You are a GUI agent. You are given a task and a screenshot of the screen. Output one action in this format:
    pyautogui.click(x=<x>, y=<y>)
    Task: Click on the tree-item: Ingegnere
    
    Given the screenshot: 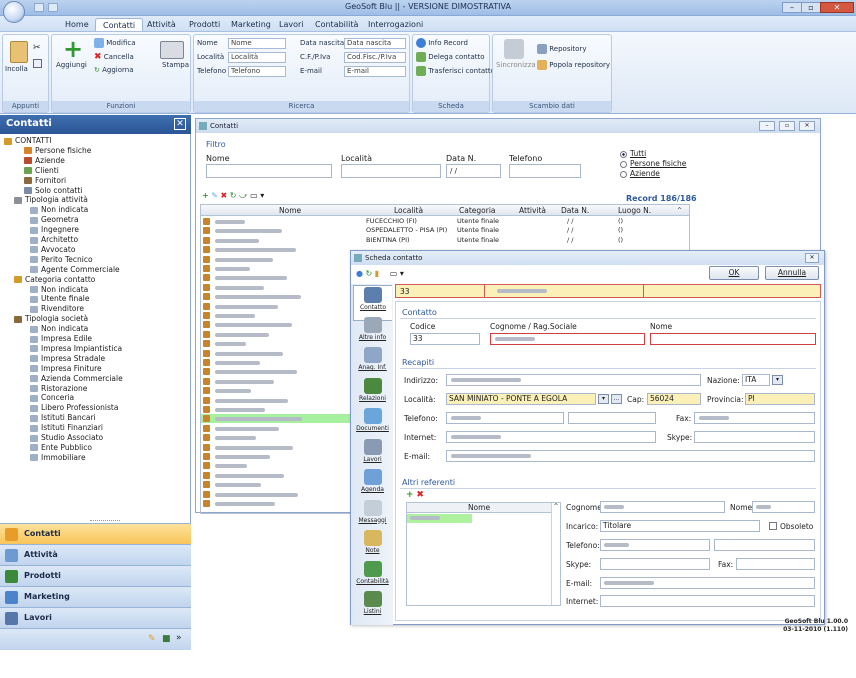 What is the action you would take?
    pyautogui.click(x=54, y=230)
    